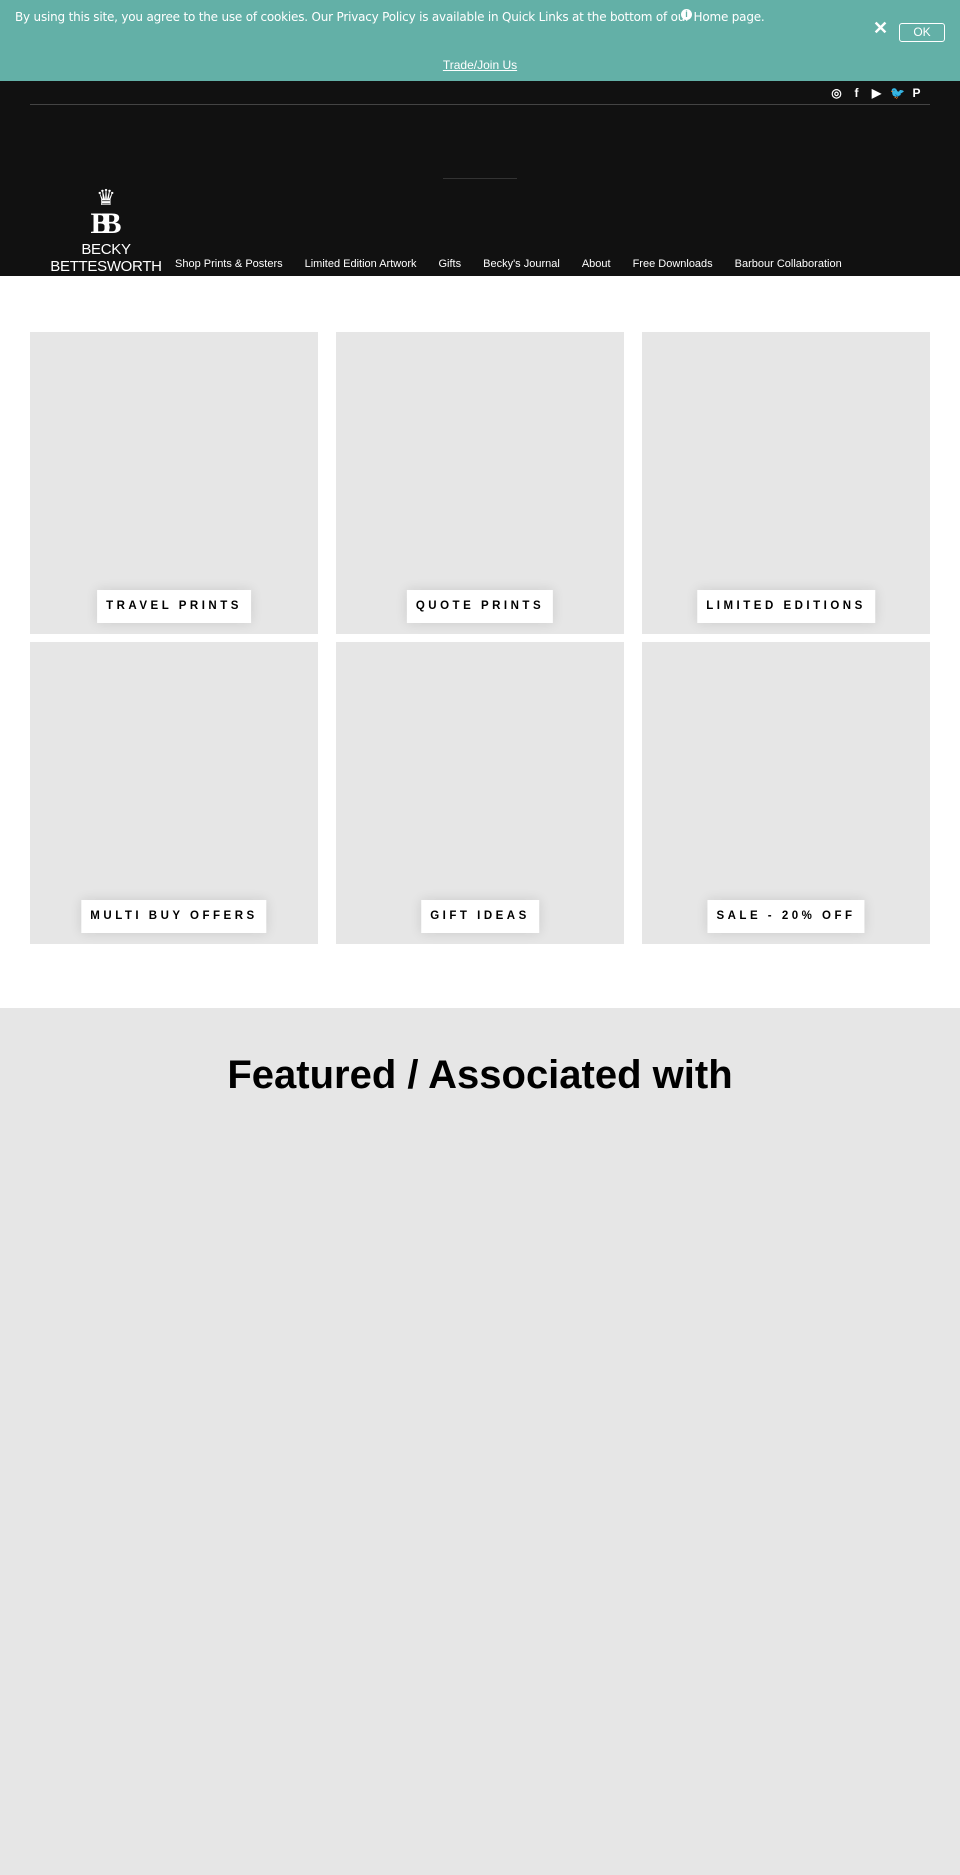  What do you see at coordinates (174, 606) in the screenshot?
I see `tile-label: TRAVEL PRINTS` at bounding box center [174, 606].